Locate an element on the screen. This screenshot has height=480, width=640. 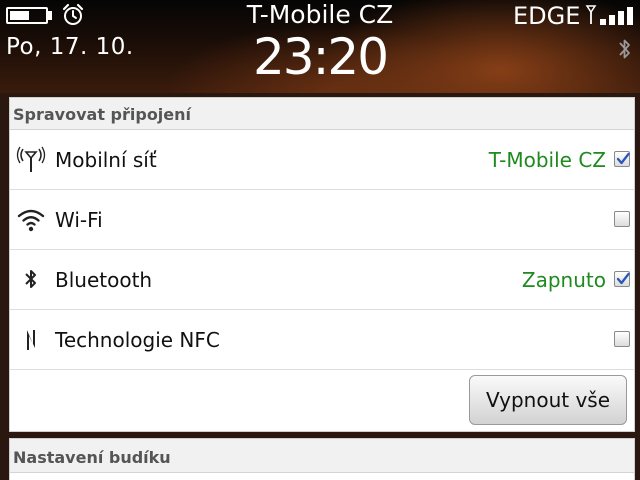
mobile-network-checkbox is located at coordinates (622, 159).